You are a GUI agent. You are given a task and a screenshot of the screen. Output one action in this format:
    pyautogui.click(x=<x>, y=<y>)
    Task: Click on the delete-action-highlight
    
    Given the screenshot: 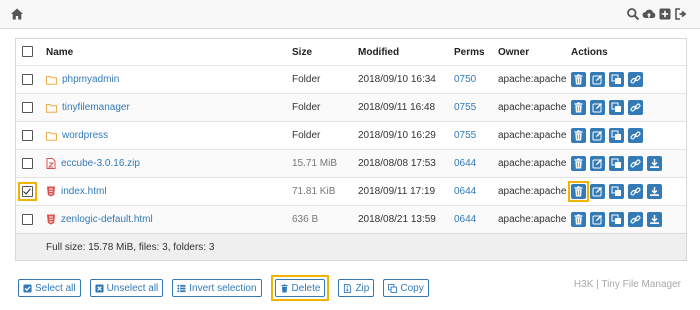 What is the action you would take?
    pyautogui.click(x=578, y=191)
    